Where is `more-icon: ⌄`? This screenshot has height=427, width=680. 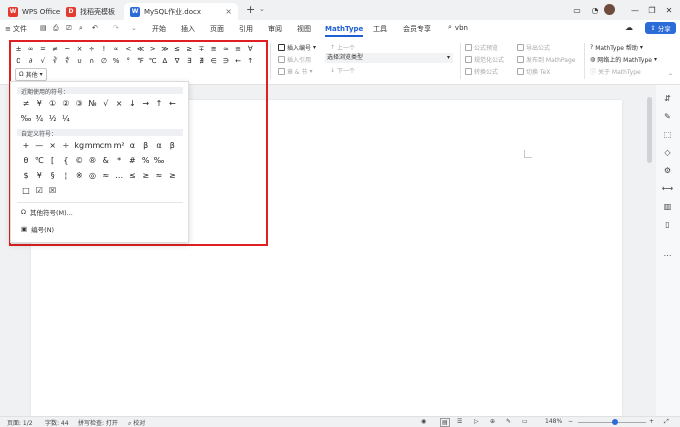
more-icon: ⌄ is located at coordinates (134, 28).